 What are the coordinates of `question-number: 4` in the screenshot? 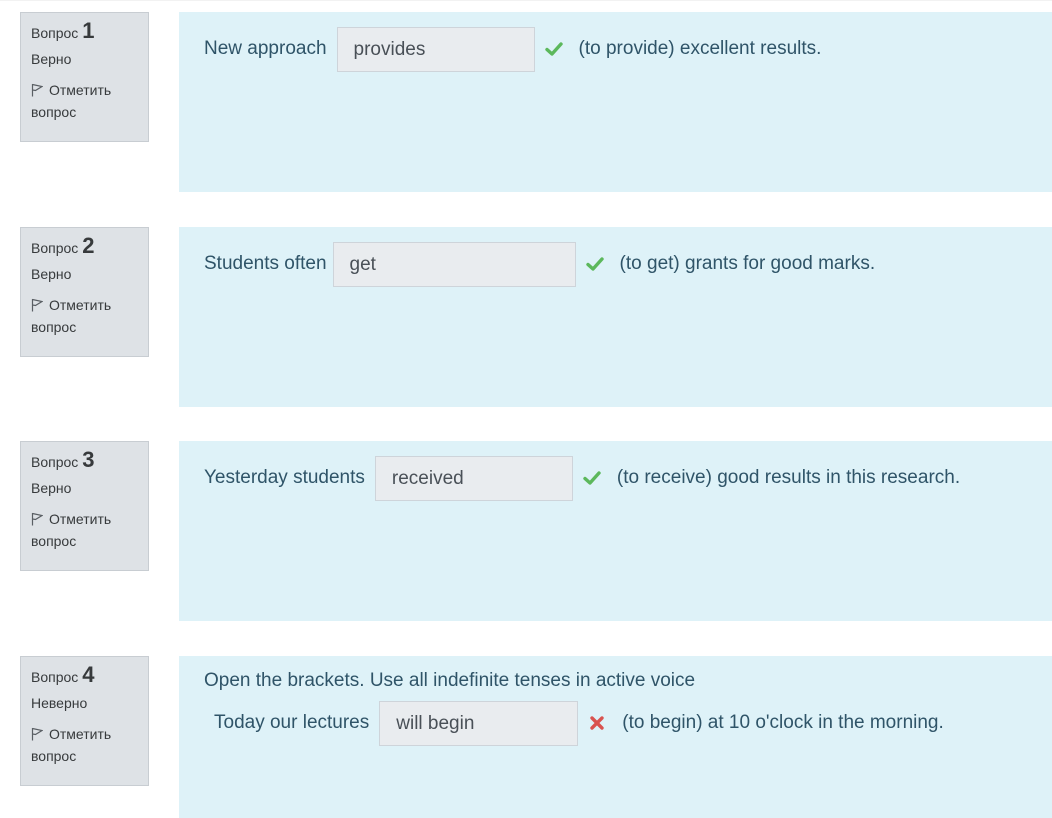 It's located at (88, 674).